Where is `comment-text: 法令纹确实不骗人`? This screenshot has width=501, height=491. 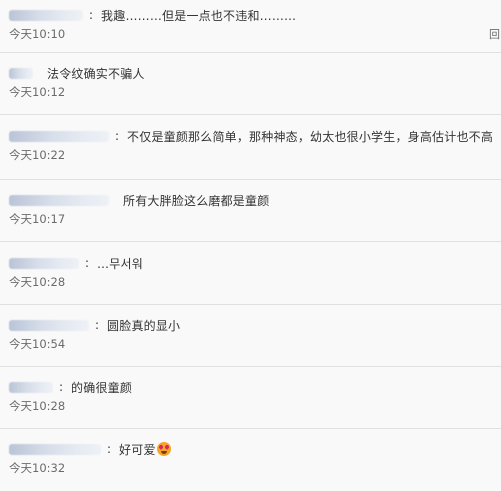 comment-text: 法令纹确实不骗人 is located at coordinates (96, 73).